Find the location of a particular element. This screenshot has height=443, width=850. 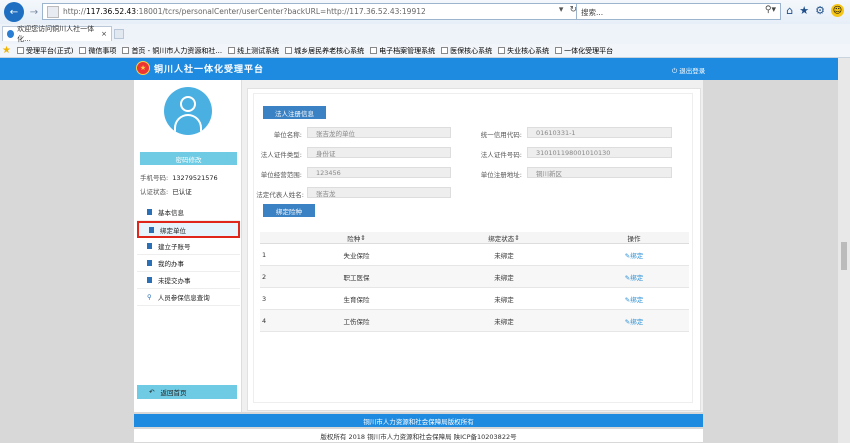

row-type: 生育保险 is located at coordinates (356, 299).